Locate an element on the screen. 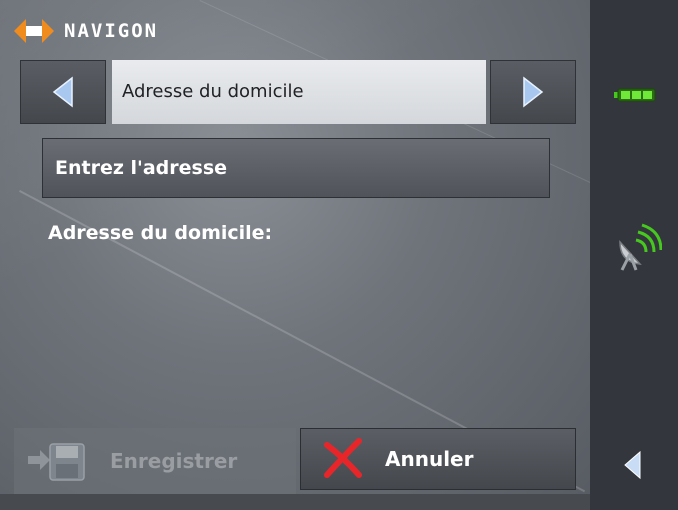 This screenshot has height=510, width=678. save-button: Enregistrer is located at coordinates (155, 461).